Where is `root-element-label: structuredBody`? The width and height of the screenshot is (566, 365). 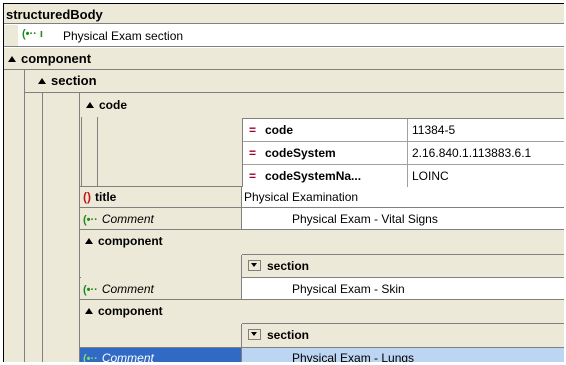
root-element-label: structuredBody is located at coordinates (54, 14).